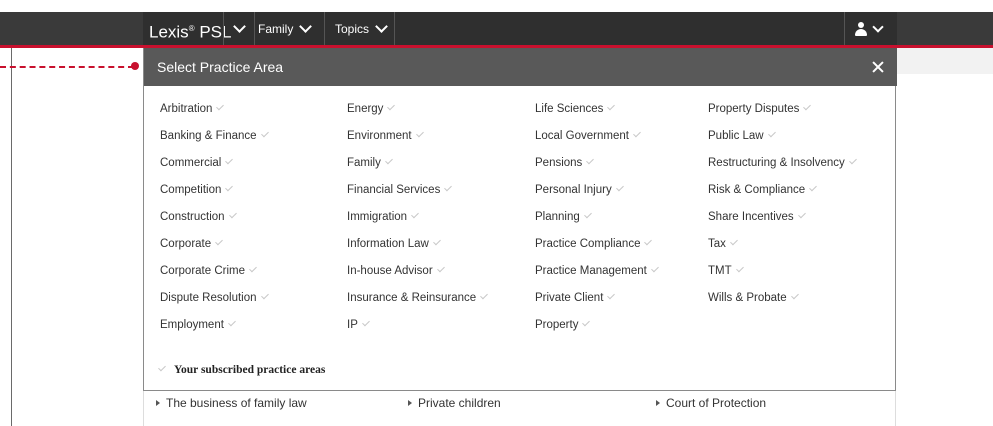 The image size is (993, 426). Describe the element at coordinates (557, 325) in the screenshot. I see `practice-area-label: Property` at that location.